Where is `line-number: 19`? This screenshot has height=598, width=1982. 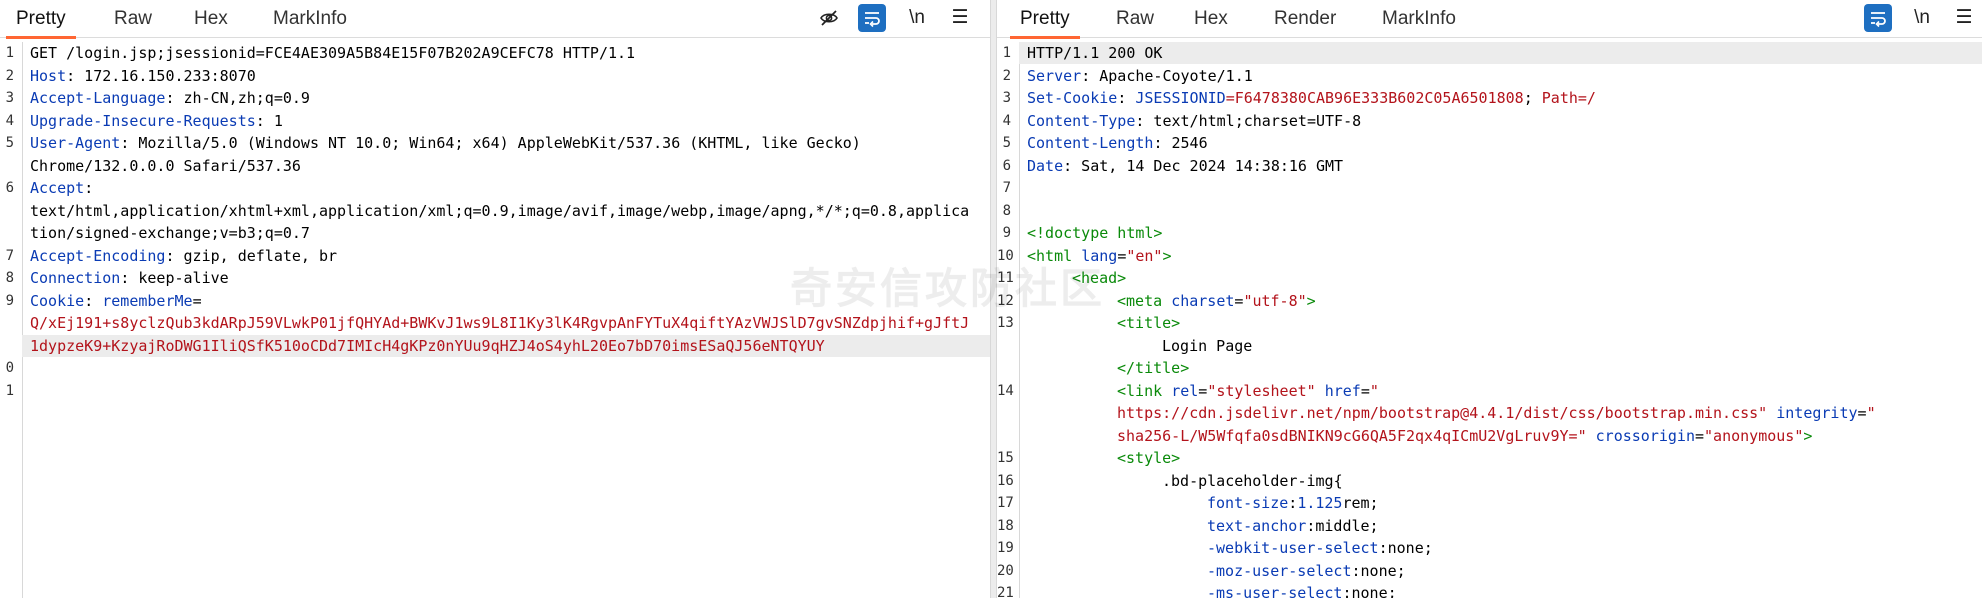
line-number: 19 is located at coordinates (1005, 548).